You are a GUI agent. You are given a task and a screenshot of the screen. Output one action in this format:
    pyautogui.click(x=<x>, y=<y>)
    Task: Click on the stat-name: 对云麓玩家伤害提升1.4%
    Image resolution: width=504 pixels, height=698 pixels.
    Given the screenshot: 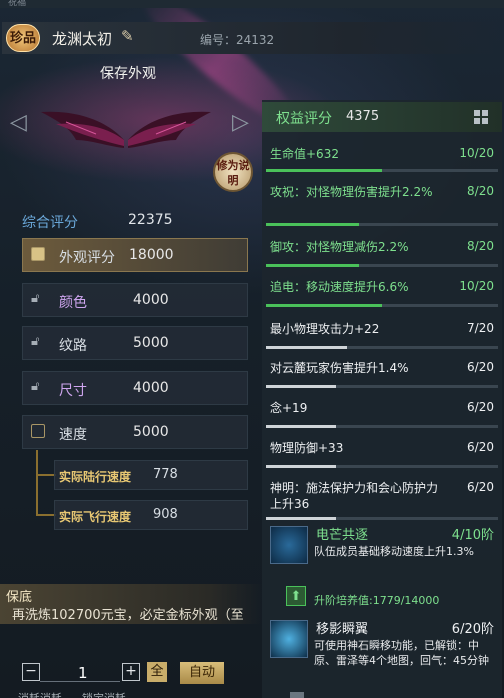 What is the action you would take?
    pyautogui.click(x=339, y=368)
    